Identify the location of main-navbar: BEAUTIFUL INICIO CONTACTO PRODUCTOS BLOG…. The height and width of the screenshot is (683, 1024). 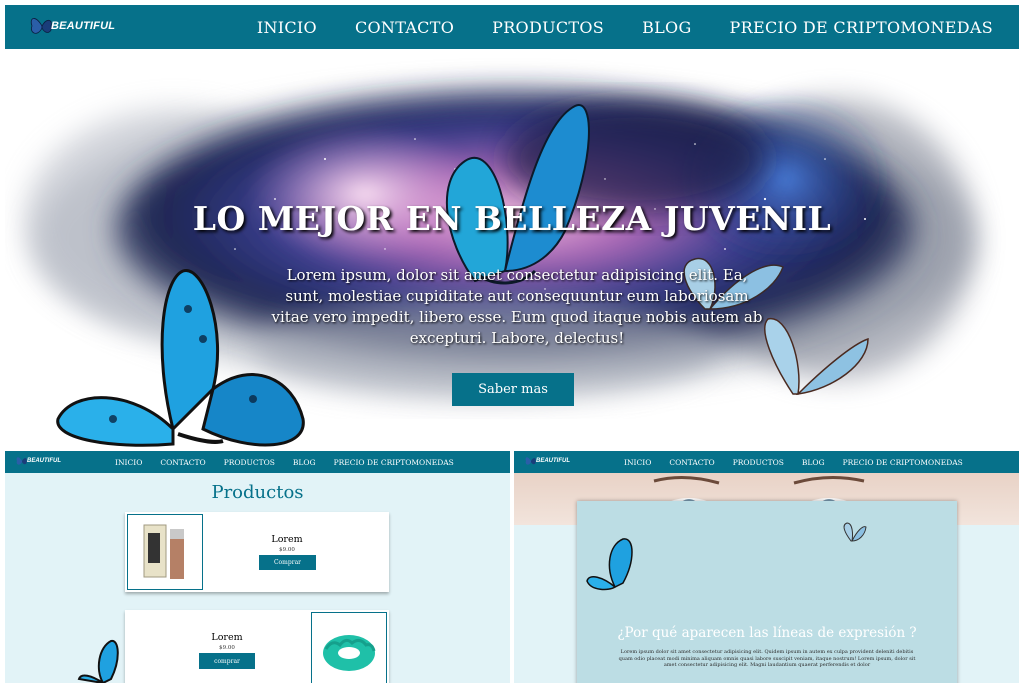
(512, 27).